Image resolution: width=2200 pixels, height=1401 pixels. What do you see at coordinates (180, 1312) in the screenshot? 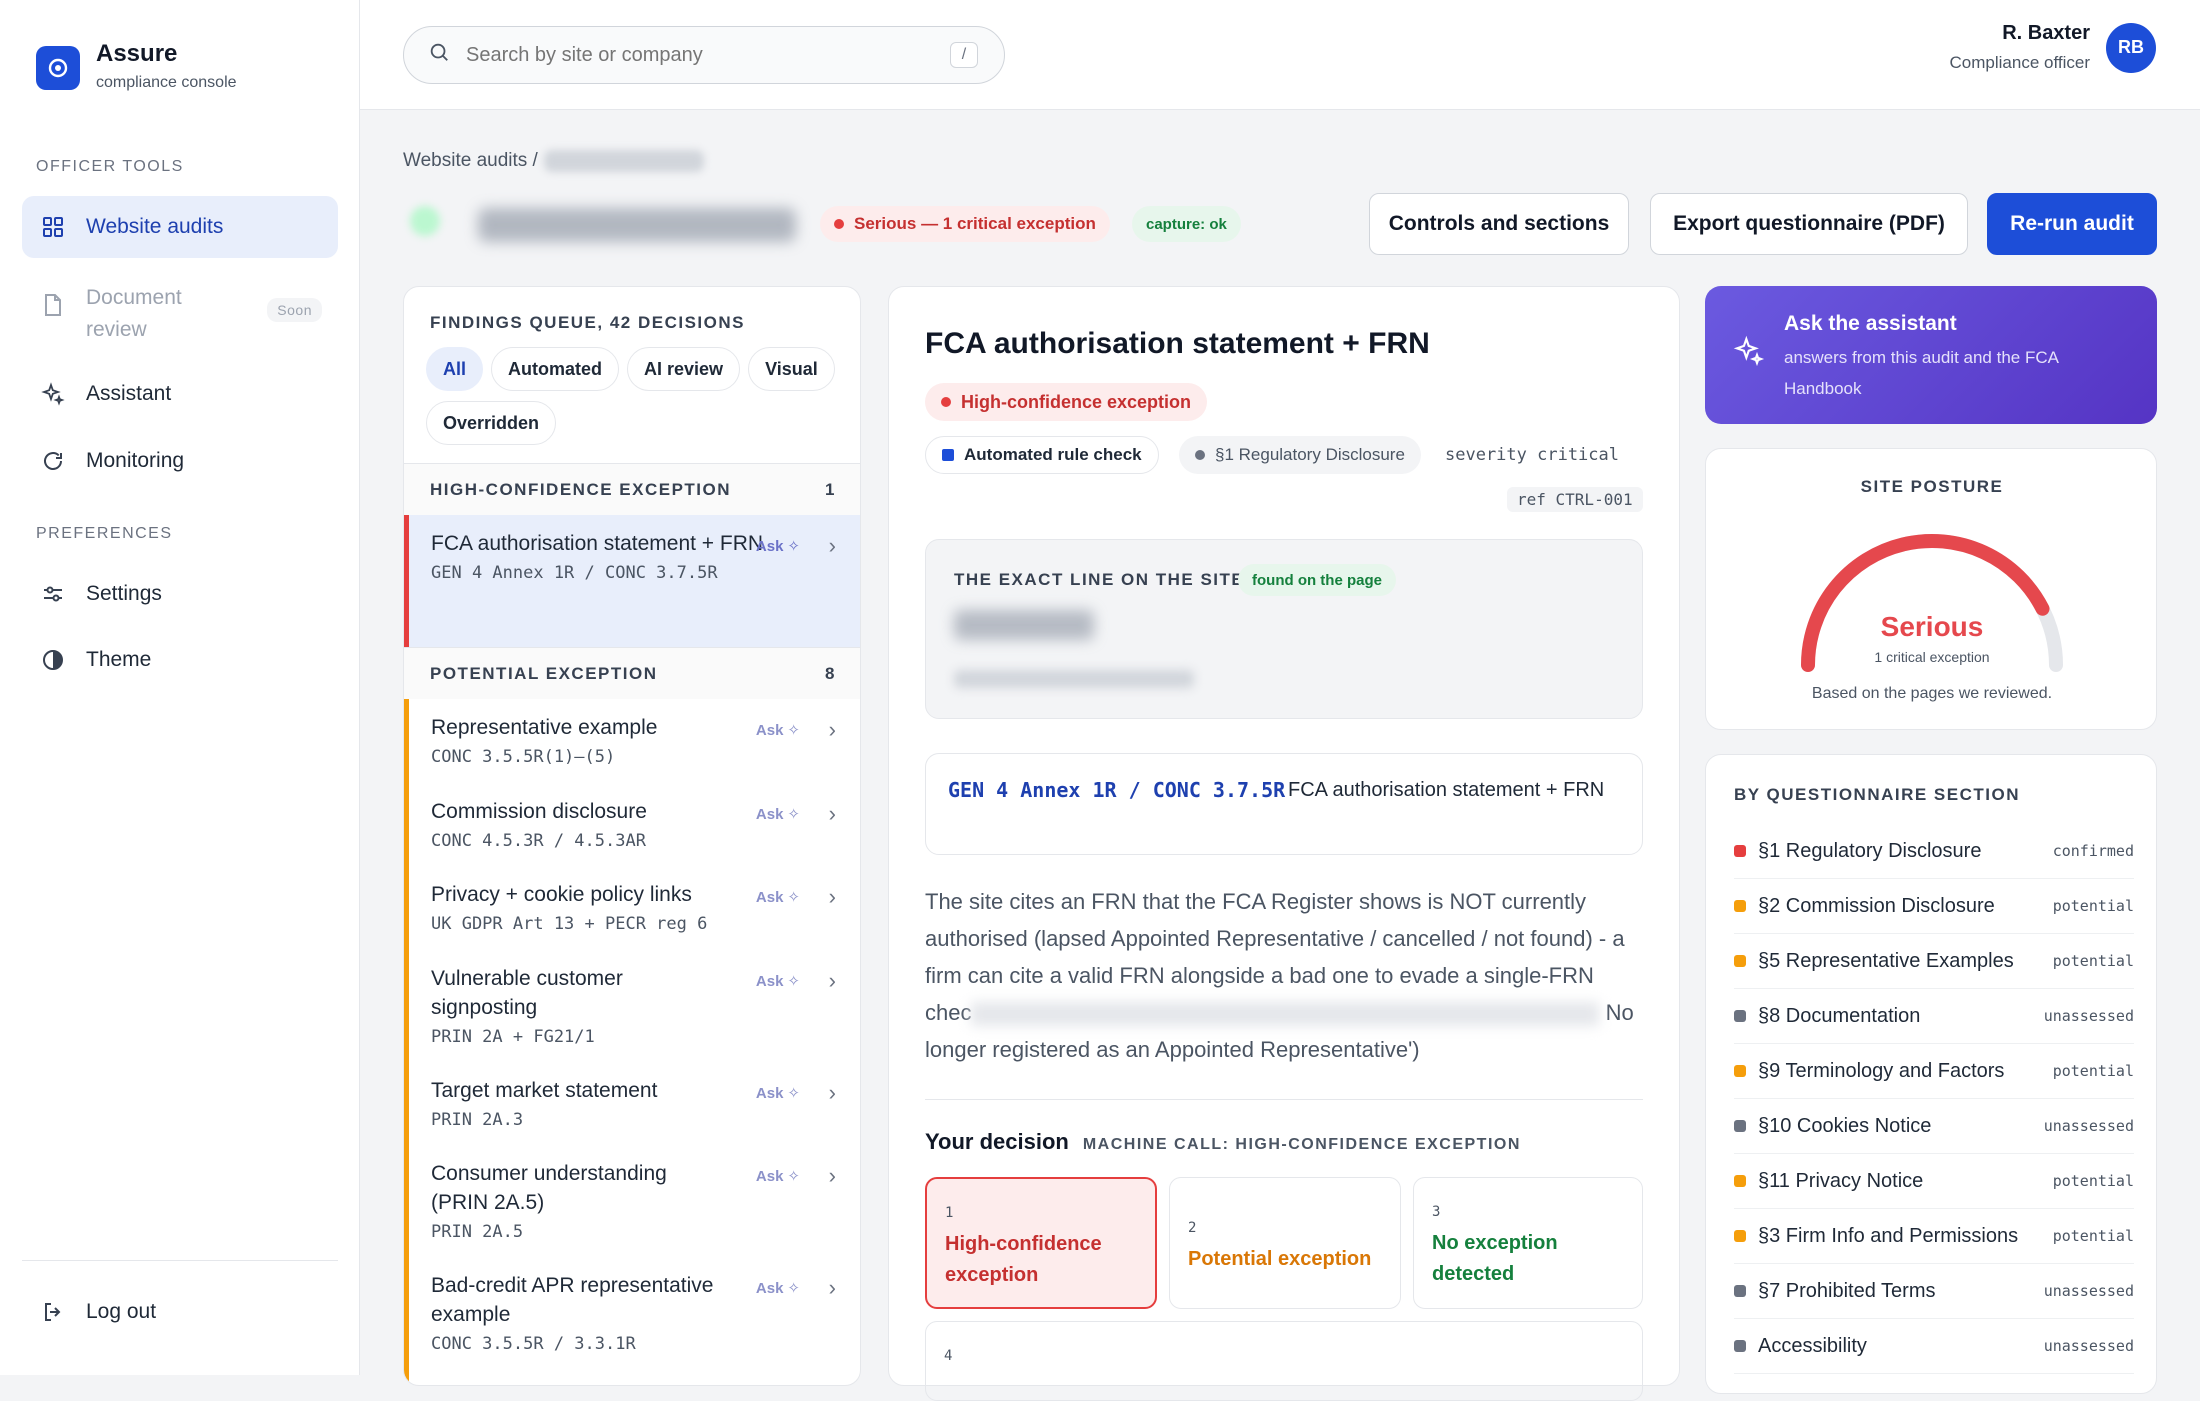
I see `logout-button: Log out` at bounding box center [180, 1312].